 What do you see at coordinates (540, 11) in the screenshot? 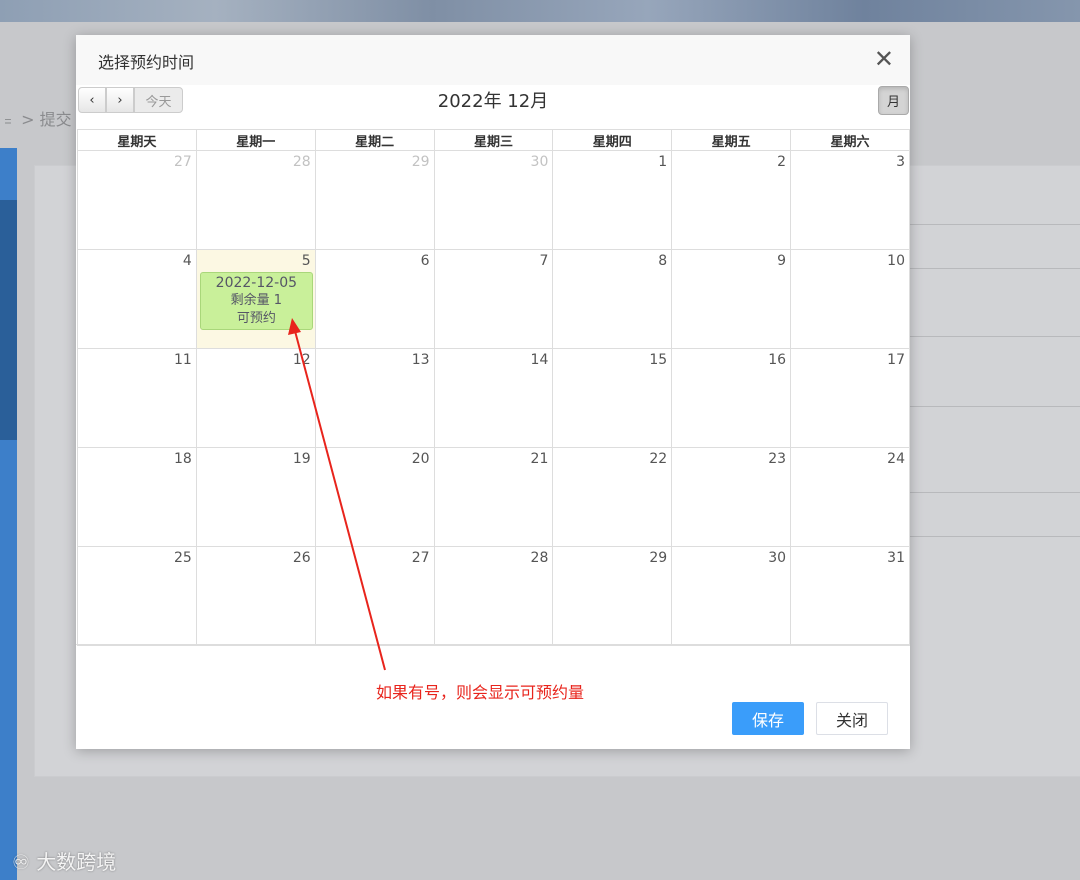
I see `top-banner-image` at bounding box center [540, 11].